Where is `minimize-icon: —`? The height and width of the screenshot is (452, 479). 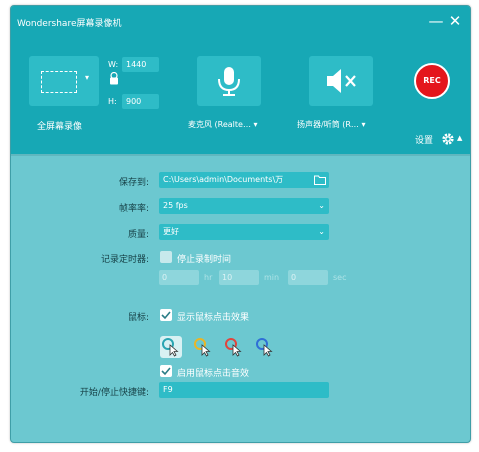
minimize-icon: — is located at coordinates (436, 21).